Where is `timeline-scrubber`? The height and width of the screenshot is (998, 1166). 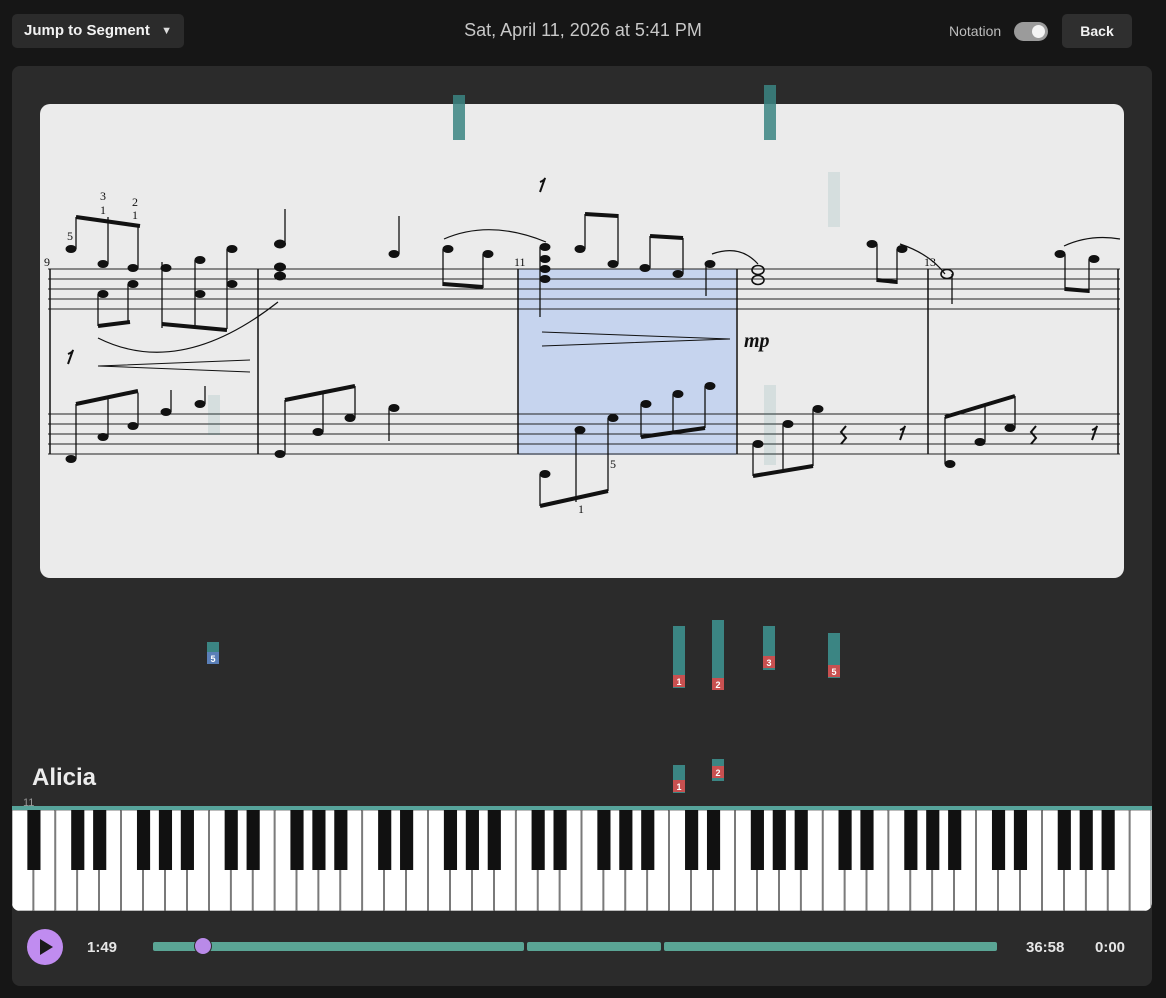 timeline-scrubber is located at coordinates (575, 946).